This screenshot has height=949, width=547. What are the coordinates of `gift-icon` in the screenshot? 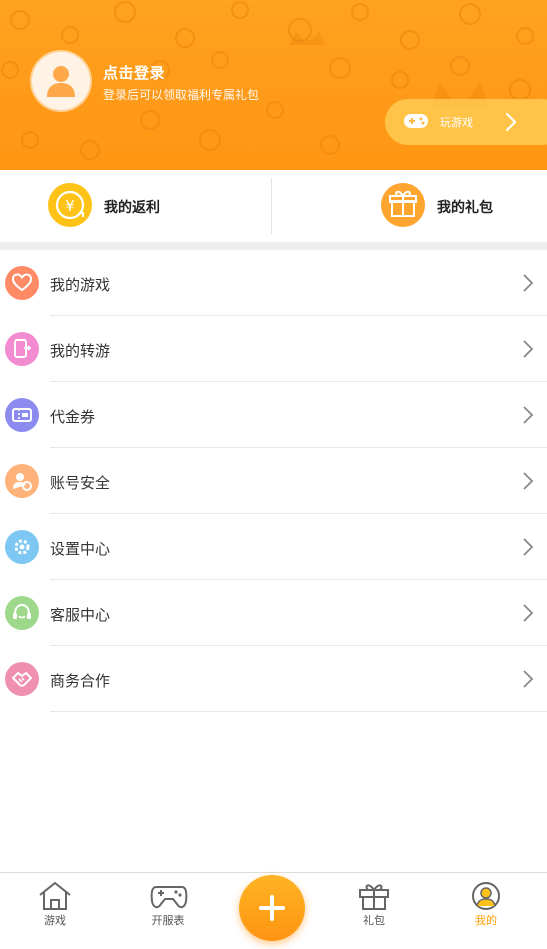 It's located at (374, 897).